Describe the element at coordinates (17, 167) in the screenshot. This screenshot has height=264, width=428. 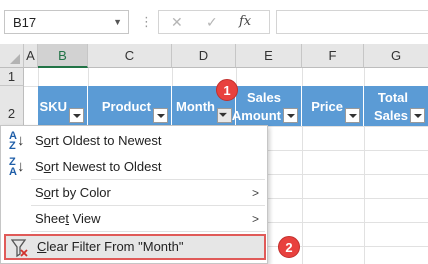
I see `sort-descending-icon: Z A ↓` at that location.